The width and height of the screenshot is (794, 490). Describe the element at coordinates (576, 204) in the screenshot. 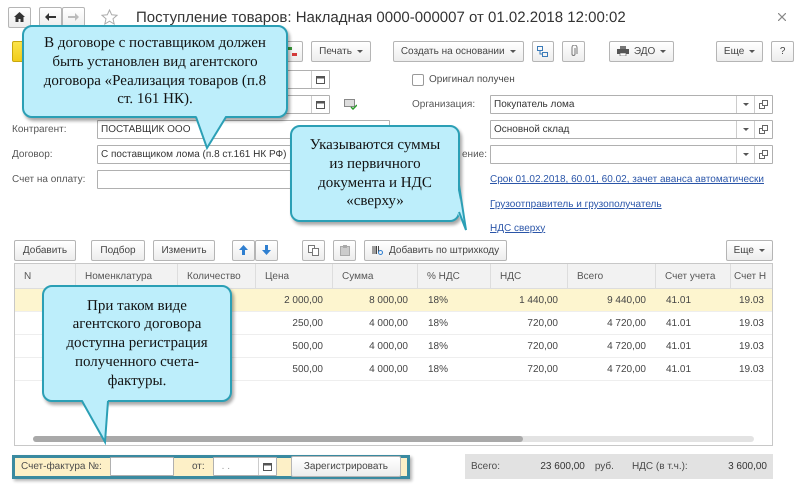

I see `link: Грузоотправитель и грузополучатель` at that location.